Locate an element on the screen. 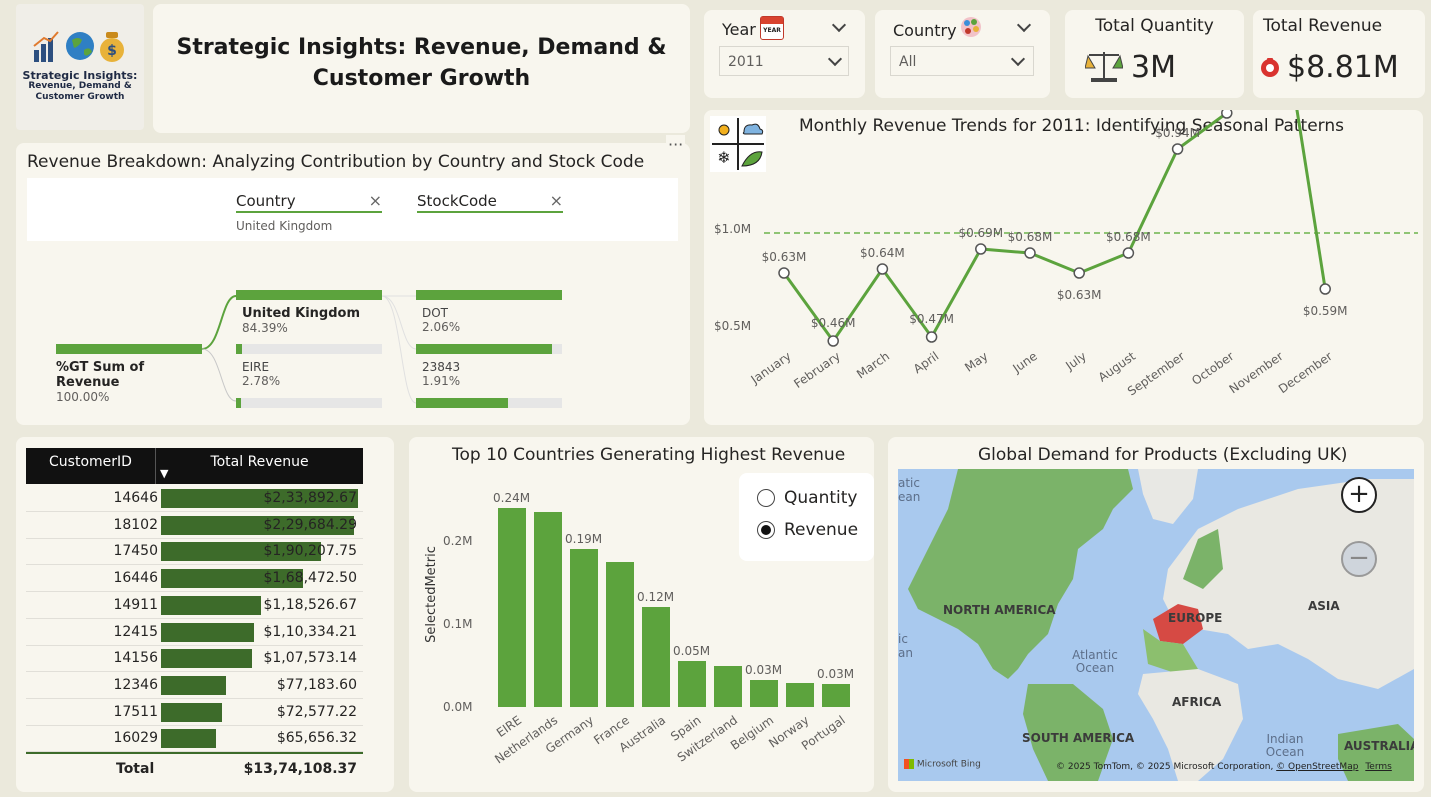  decomp-node-value: 2.06% is located at coordinates (441, 327).